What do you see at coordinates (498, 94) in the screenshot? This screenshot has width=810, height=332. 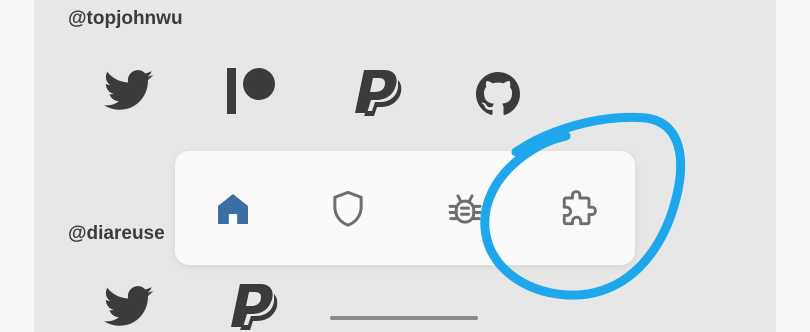 I see `github-icon` at bounding box center [498, 94].